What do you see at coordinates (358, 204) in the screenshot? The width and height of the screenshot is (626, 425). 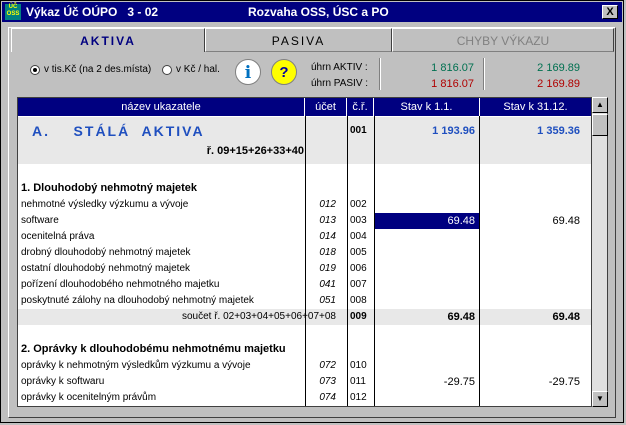 I see `row-number: 002` at bounding box center [358, 204].